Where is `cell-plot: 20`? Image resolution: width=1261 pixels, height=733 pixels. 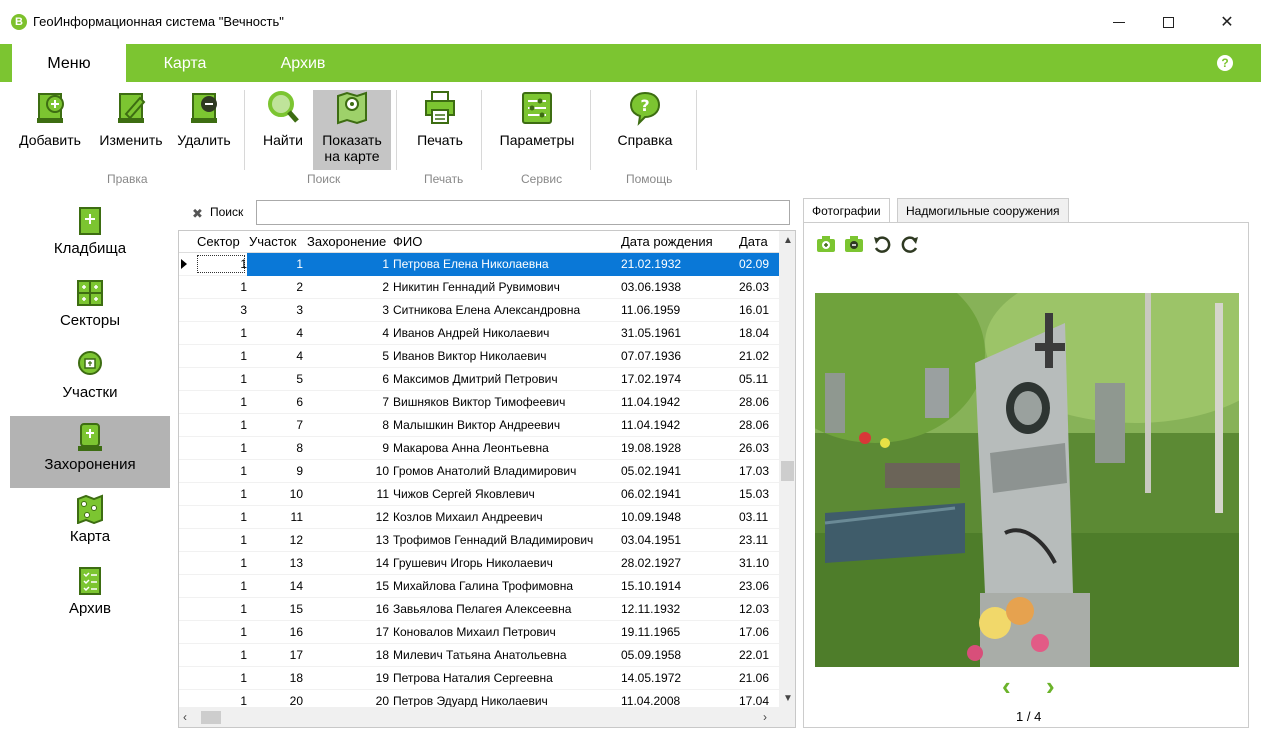
cell-plot: 20 is located at coordinates (275, 701).